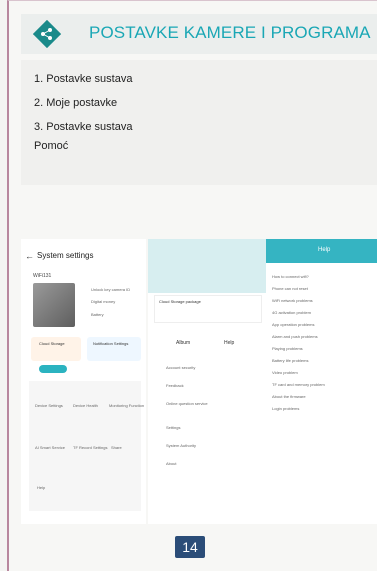  What do you see at coordinates (83, 79) in the screenshot?
I see `list-item: 1. Postavke sustava` at bounding box center [83, 79].